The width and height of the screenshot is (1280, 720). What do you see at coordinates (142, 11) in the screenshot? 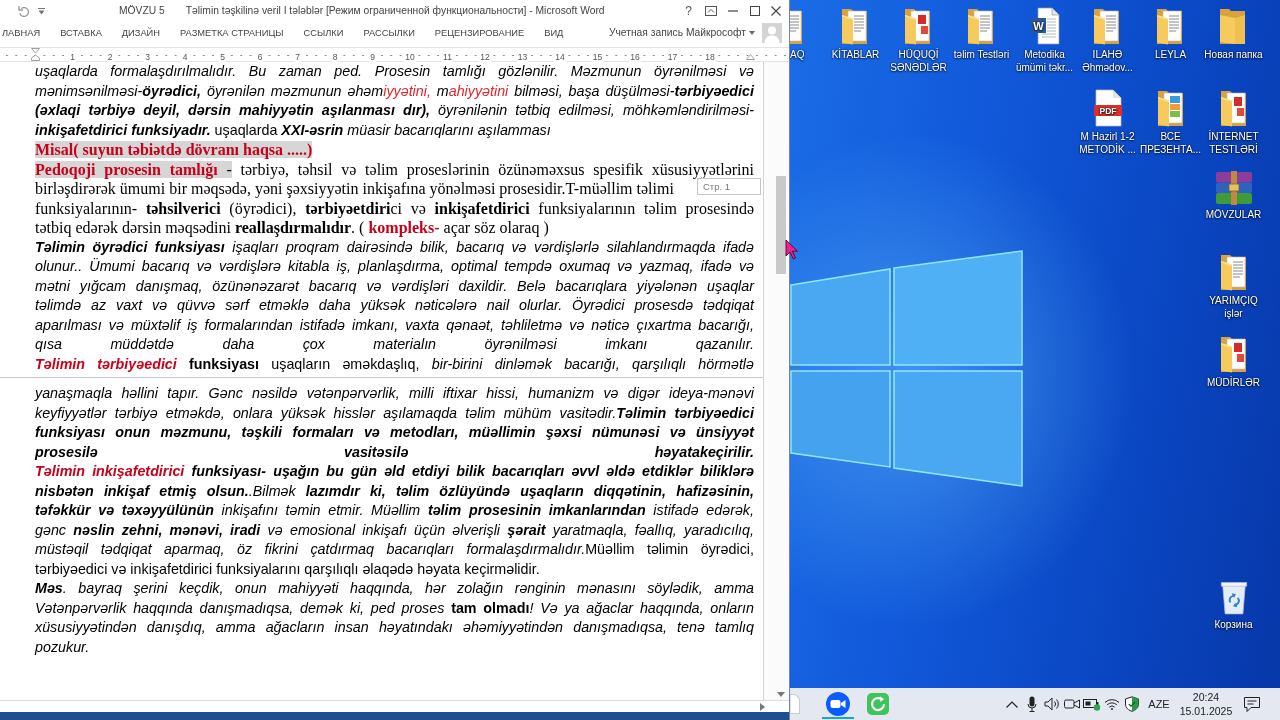
I see `document-name: MÖVZU 5` at bounding box center [142, 11].